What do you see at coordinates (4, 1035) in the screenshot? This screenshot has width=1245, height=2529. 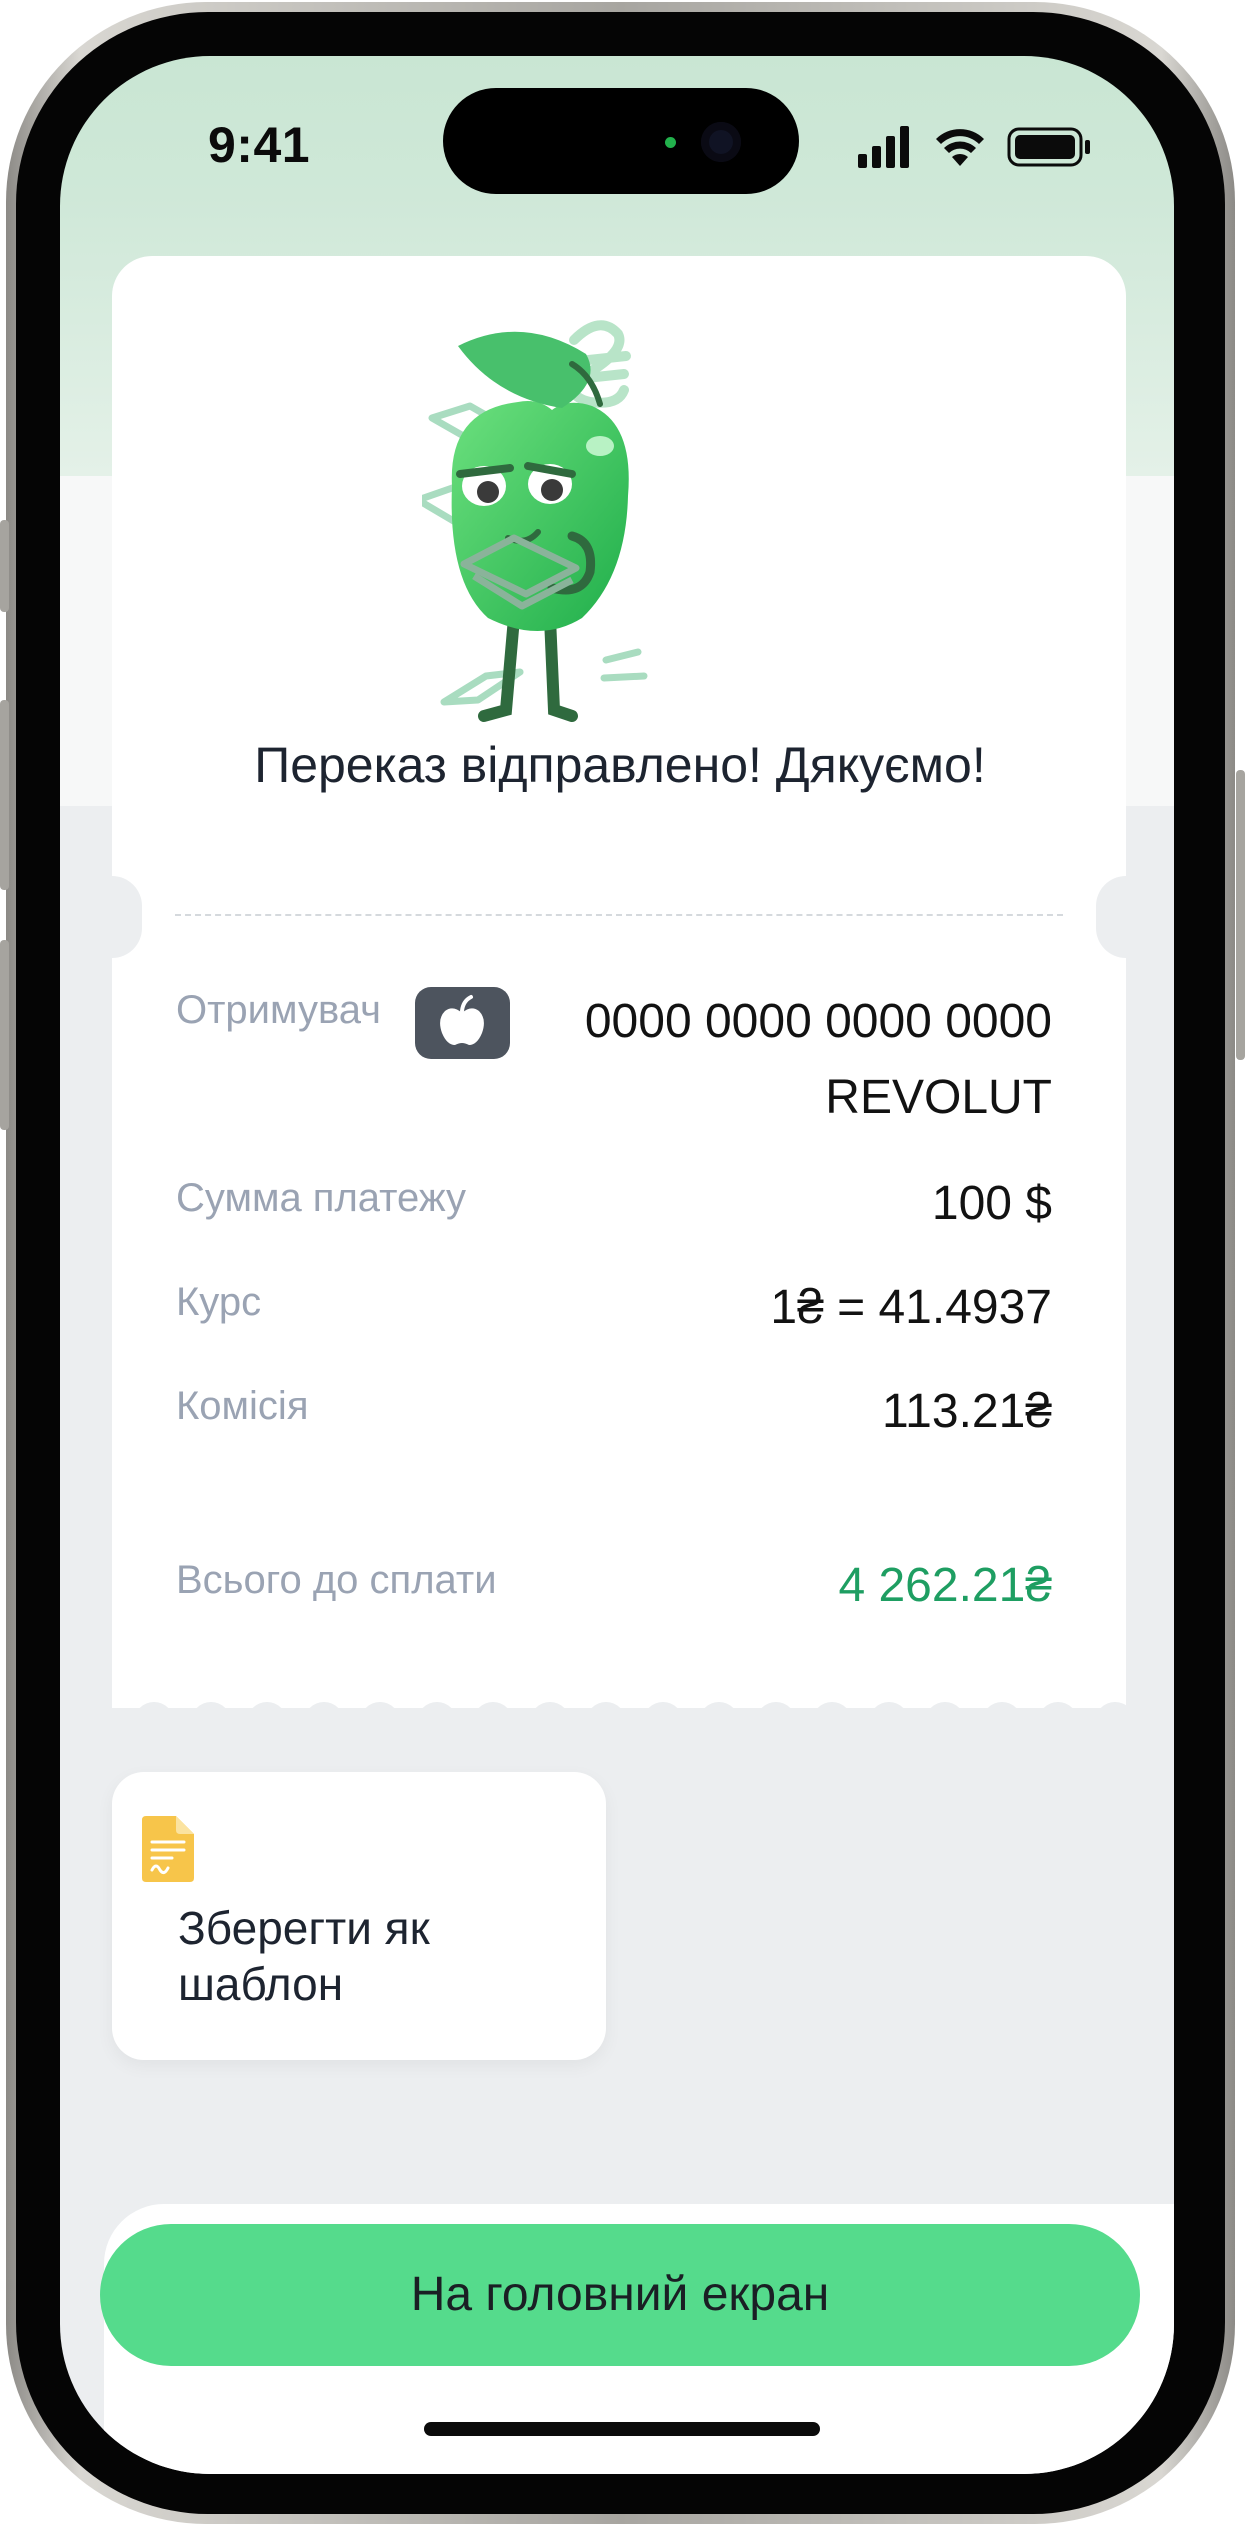 I see `volume-down-button` at bounding box center [4, 1035].